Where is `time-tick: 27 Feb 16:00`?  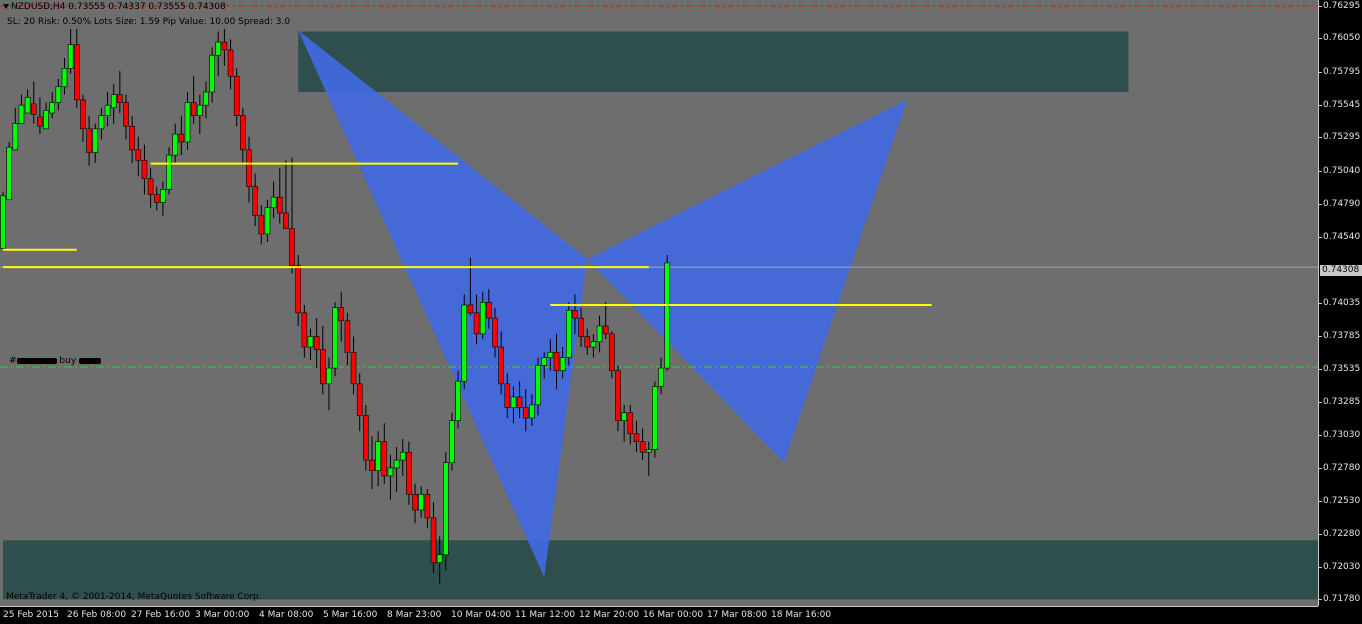
time-tick: 27 Feb 16:00 is located at coordinates (161, 615).